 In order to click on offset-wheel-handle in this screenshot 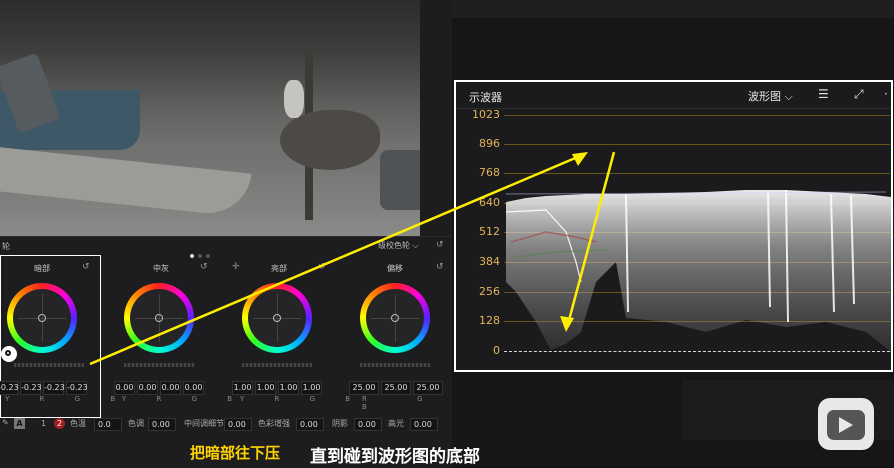, I will do `click(395, 318)`.